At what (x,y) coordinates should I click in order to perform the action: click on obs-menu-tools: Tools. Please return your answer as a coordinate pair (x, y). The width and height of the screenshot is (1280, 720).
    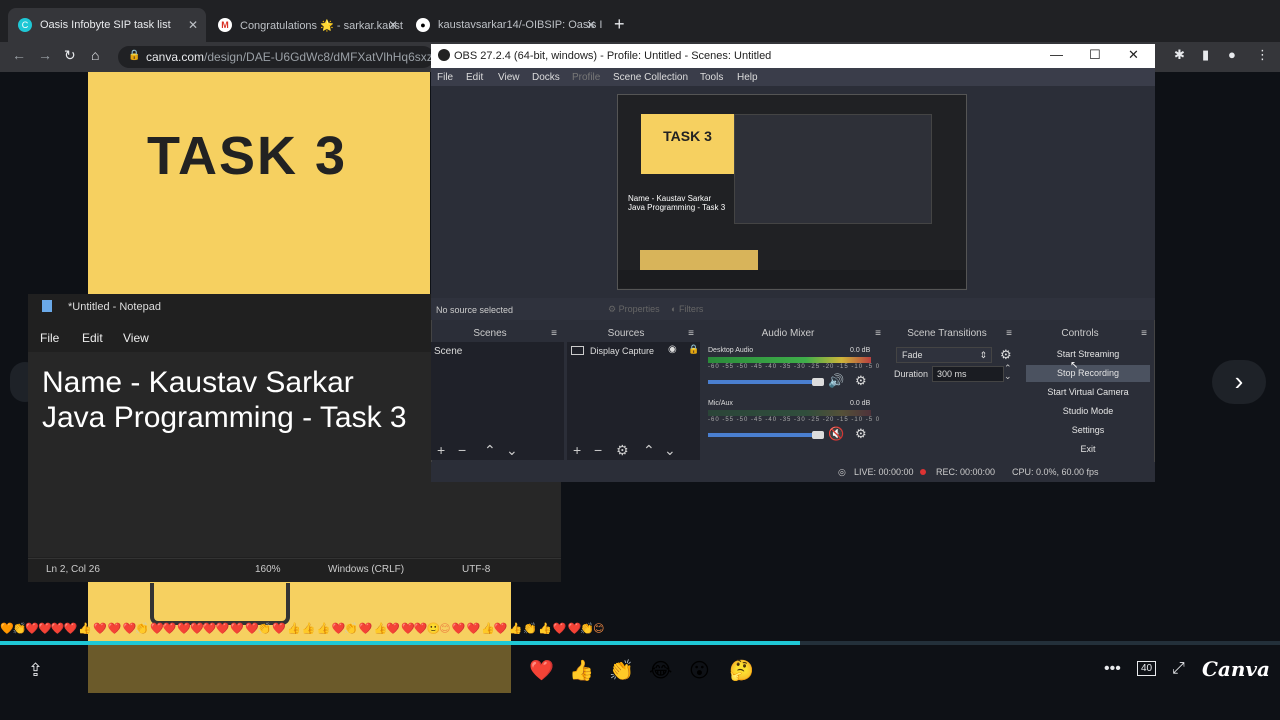
    Looking at the image, I should click on (711, 77).